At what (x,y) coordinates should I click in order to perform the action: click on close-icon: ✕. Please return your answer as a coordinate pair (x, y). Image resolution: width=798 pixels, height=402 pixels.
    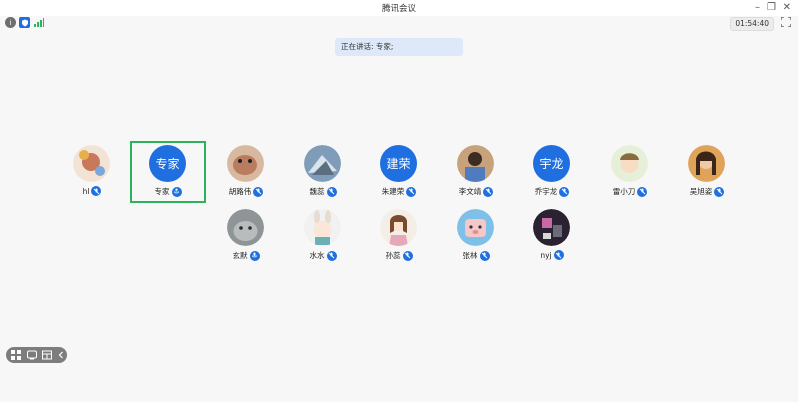
    Looking at the image, I should click on (787, 7).